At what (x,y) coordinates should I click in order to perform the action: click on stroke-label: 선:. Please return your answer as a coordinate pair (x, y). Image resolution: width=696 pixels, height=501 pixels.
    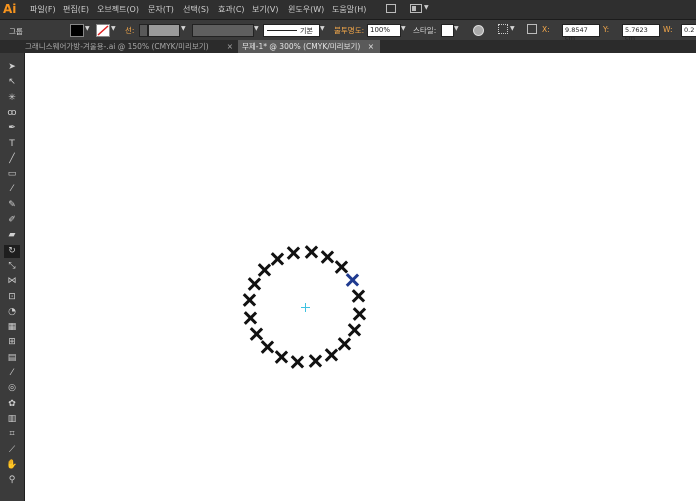
    Looking at the image, I should click on (129, 30).